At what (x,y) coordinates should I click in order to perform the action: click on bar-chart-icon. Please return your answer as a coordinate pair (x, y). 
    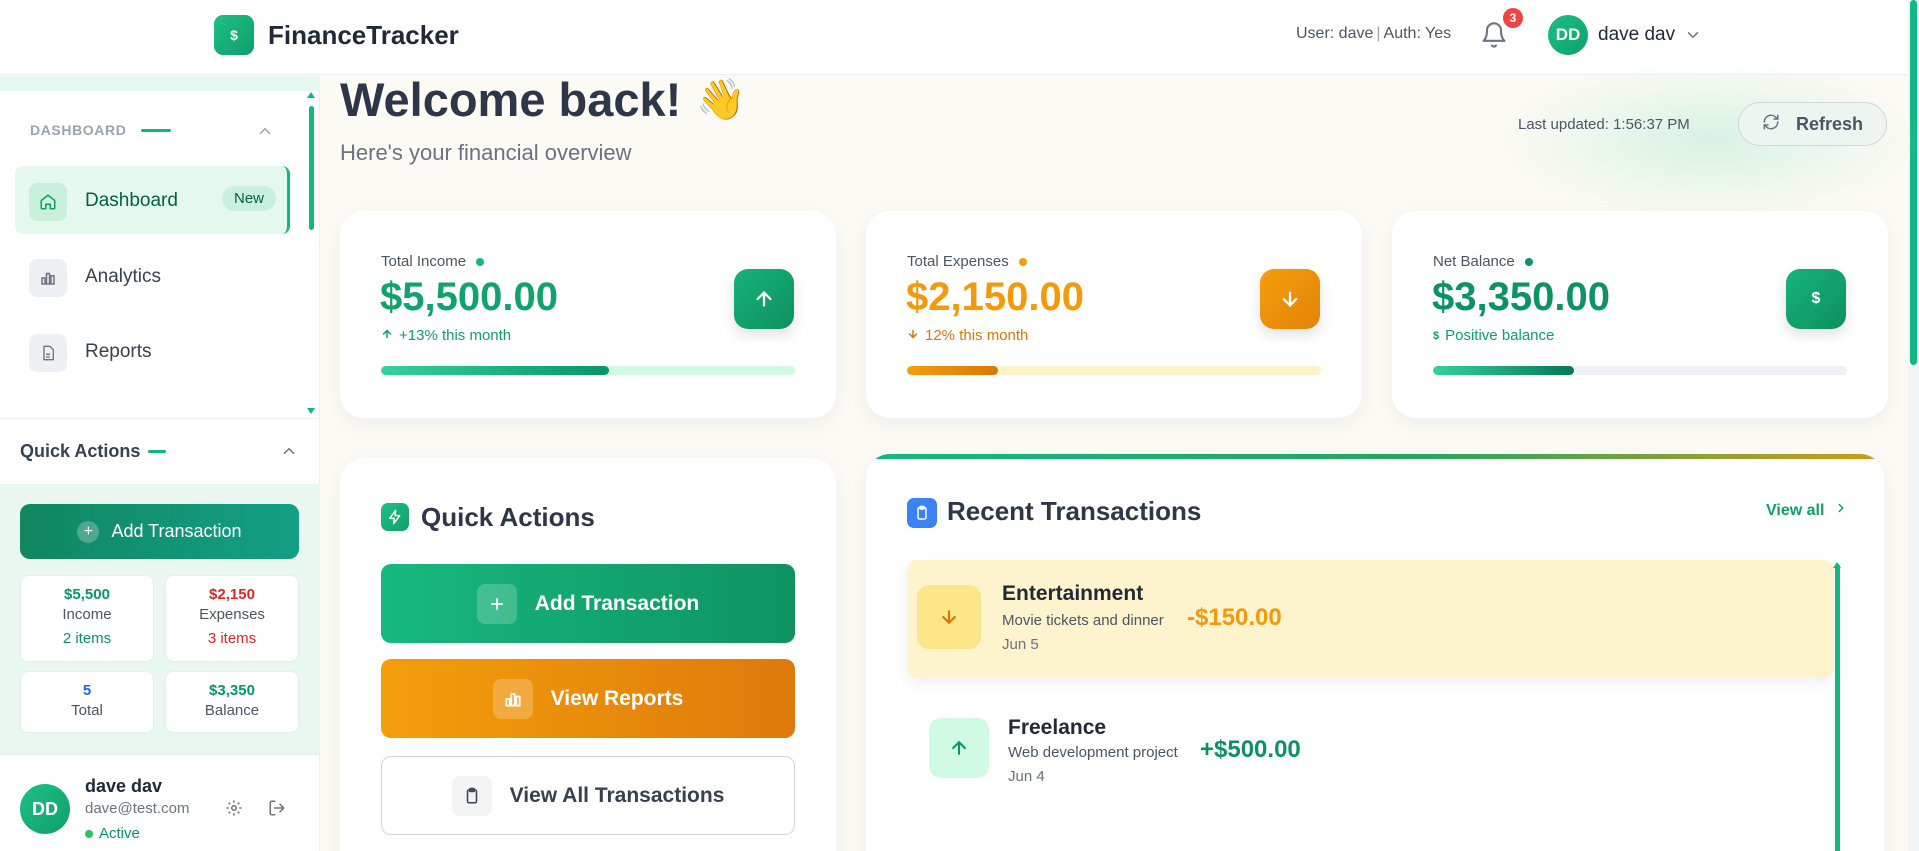
    Looking at the image, I should click on (48, 278).